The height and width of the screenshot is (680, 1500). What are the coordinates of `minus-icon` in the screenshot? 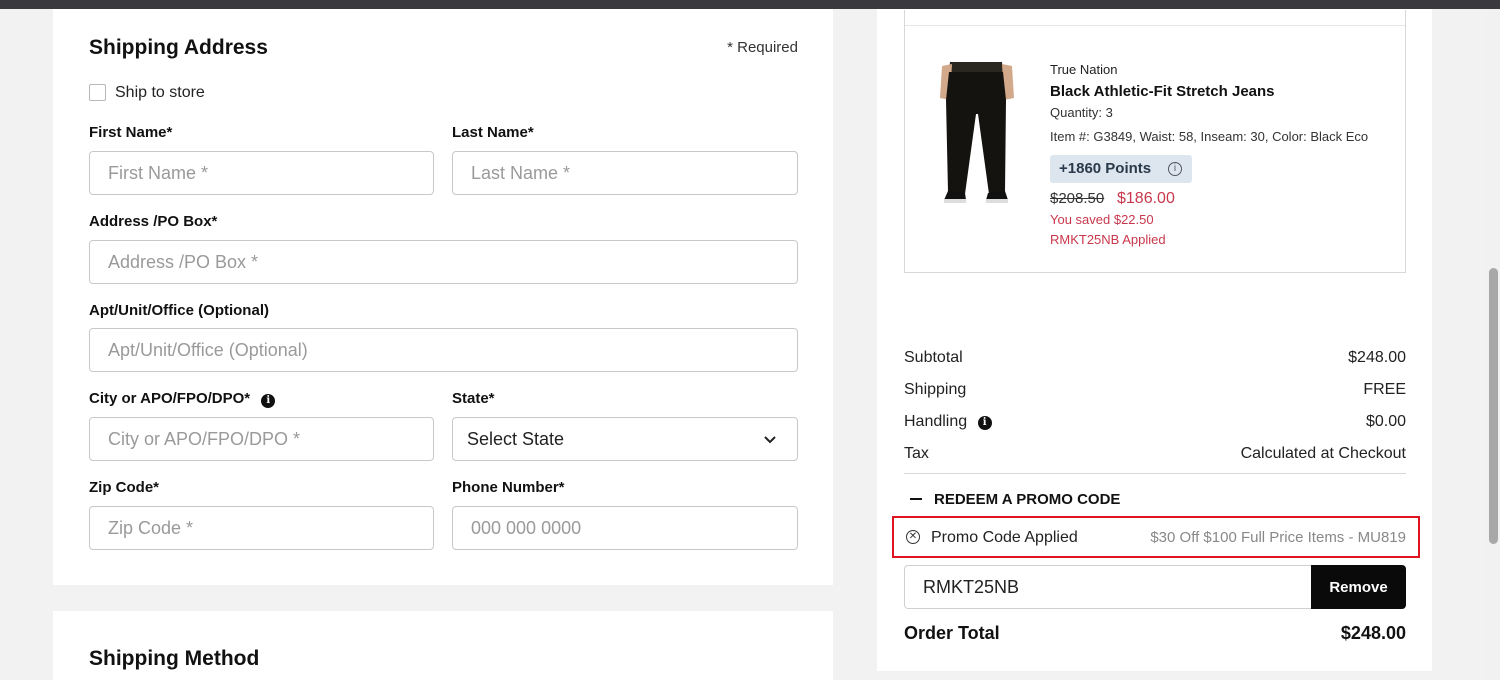 It's located at (916, 498).